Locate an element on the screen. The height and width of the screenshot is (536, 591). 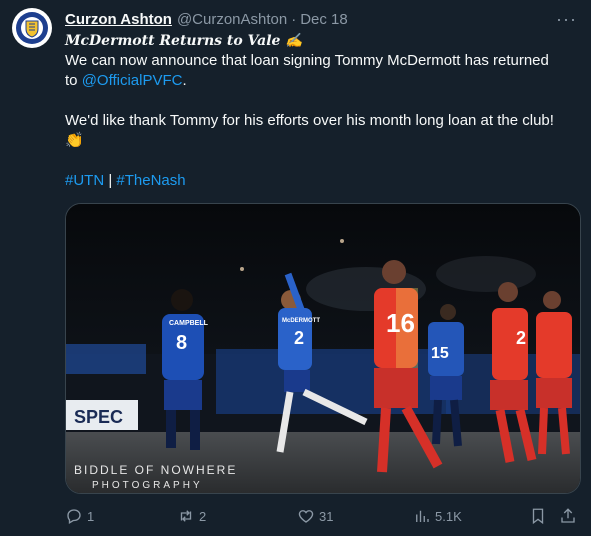
share-button is located at coordinates (568, 516).